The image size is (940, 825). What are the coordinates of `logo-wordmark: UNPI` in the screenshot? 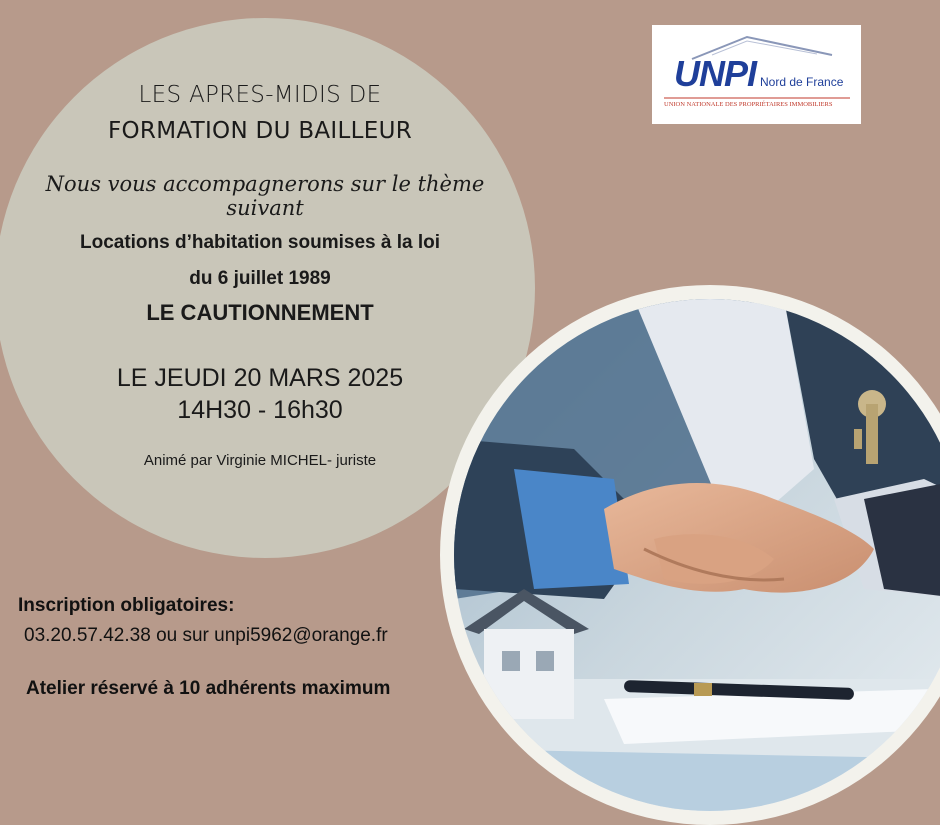 It's located at (715, 73).